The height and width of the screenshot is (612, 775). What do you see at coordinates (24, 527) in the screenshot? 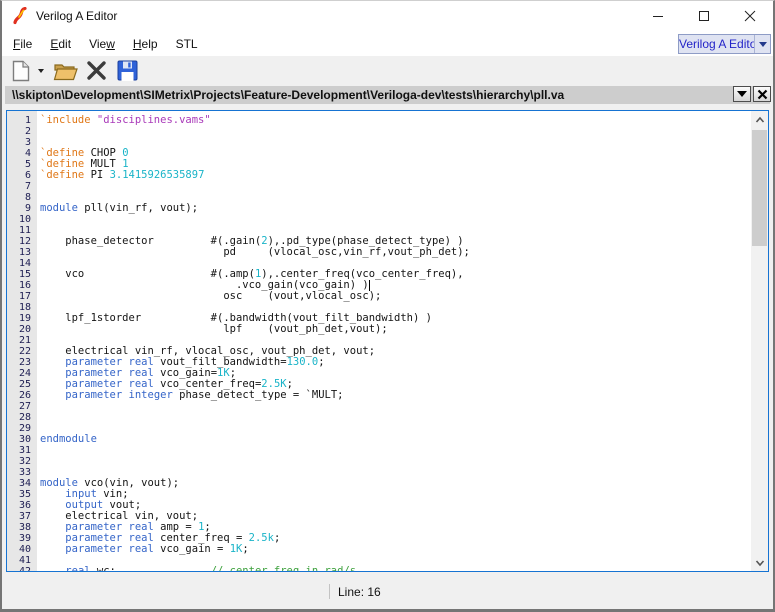
I see `line-number: 38` at bounding box center [24, 527].